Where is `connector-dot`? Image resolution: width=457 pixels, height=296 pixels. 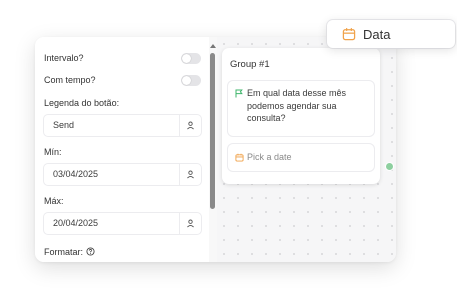
connector-dot is located at coordinates (389, 166).